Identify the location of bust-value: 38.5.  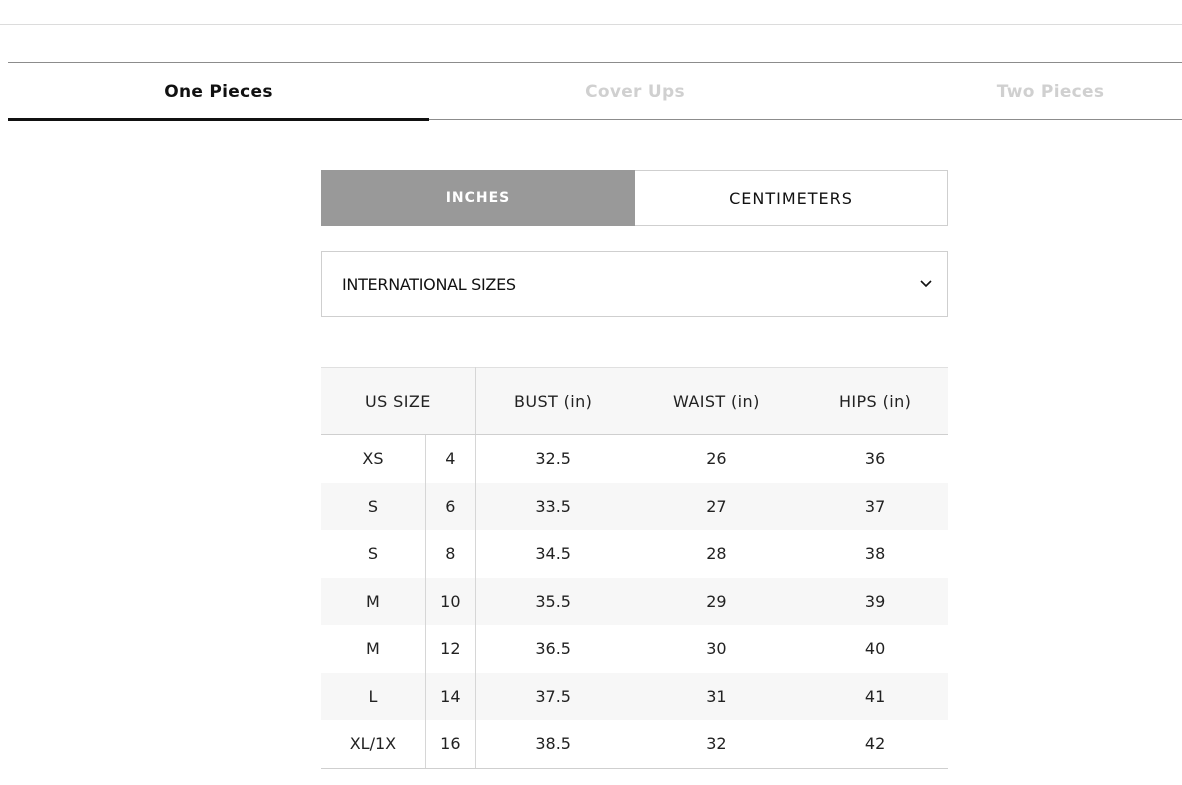
(552, 744).